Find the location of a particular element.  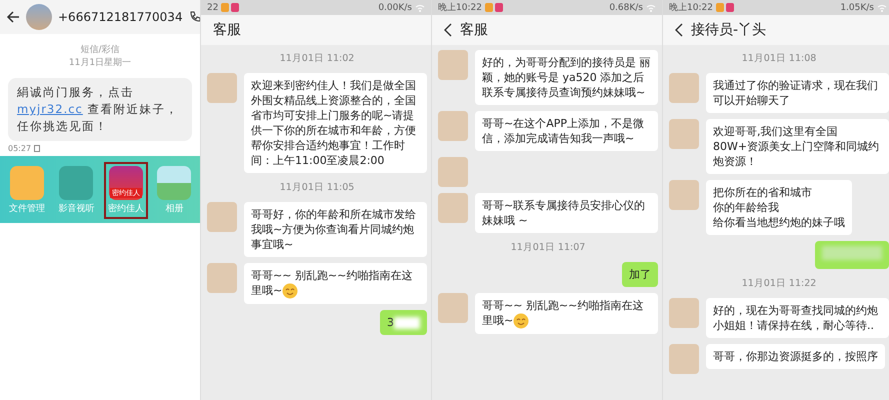

message-line: 把你所在的省和城市 is located at coordinates (763, 192).